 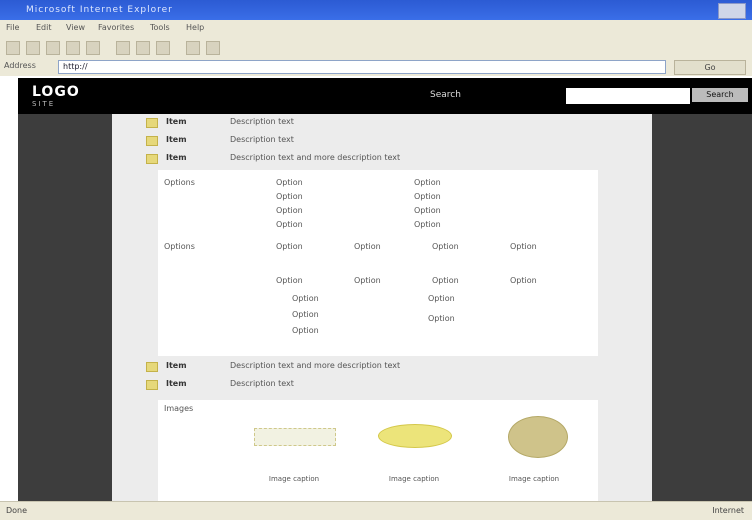 I want to click on window-title: Microsoft Internet Explorer, so click(x=99, y=10).